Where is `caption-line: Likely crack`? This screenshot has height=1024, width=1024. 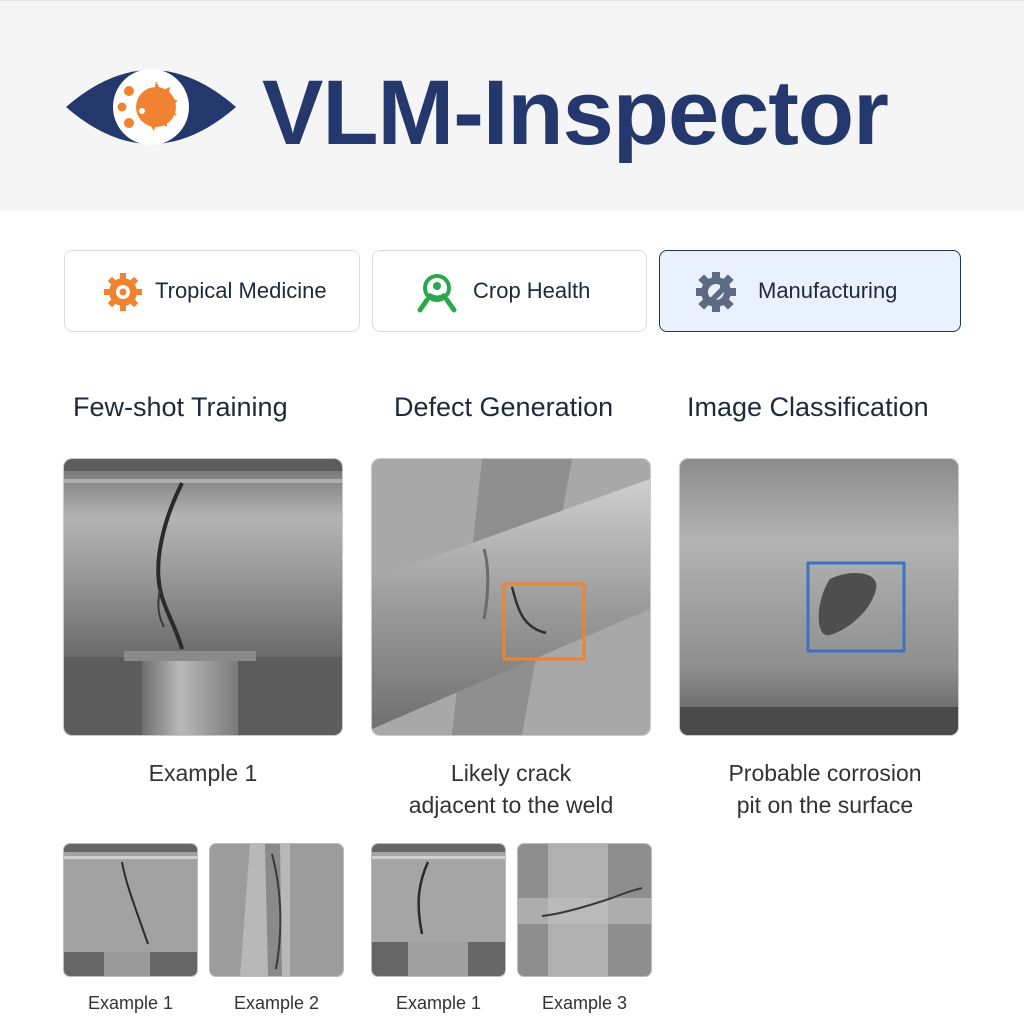
caption-line: Likely crack is located at coordinates (511, 773).